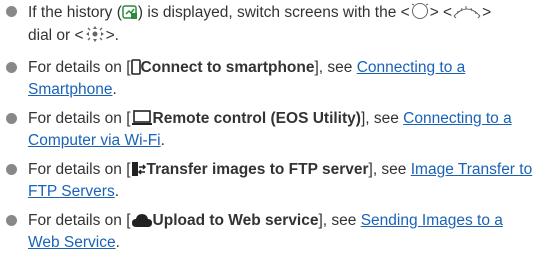 This screenshot has width=533, height=262. What do you see at coordinates (467, 14) in the screenshot?
I see `main-dial-icon` at bounding box center [467, 14].